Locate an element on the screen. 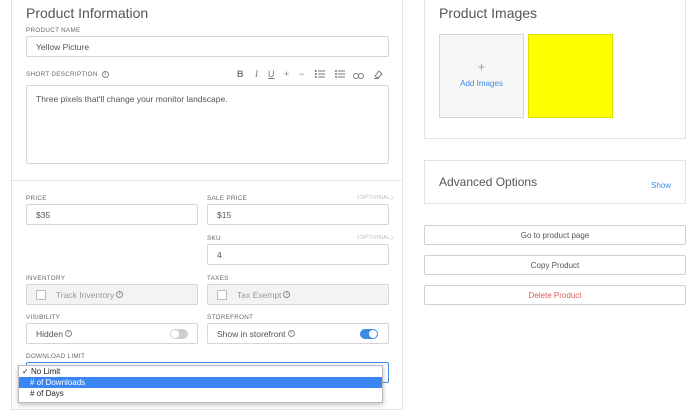  product-information-title: Product Information is located at coordinates (87, 13).